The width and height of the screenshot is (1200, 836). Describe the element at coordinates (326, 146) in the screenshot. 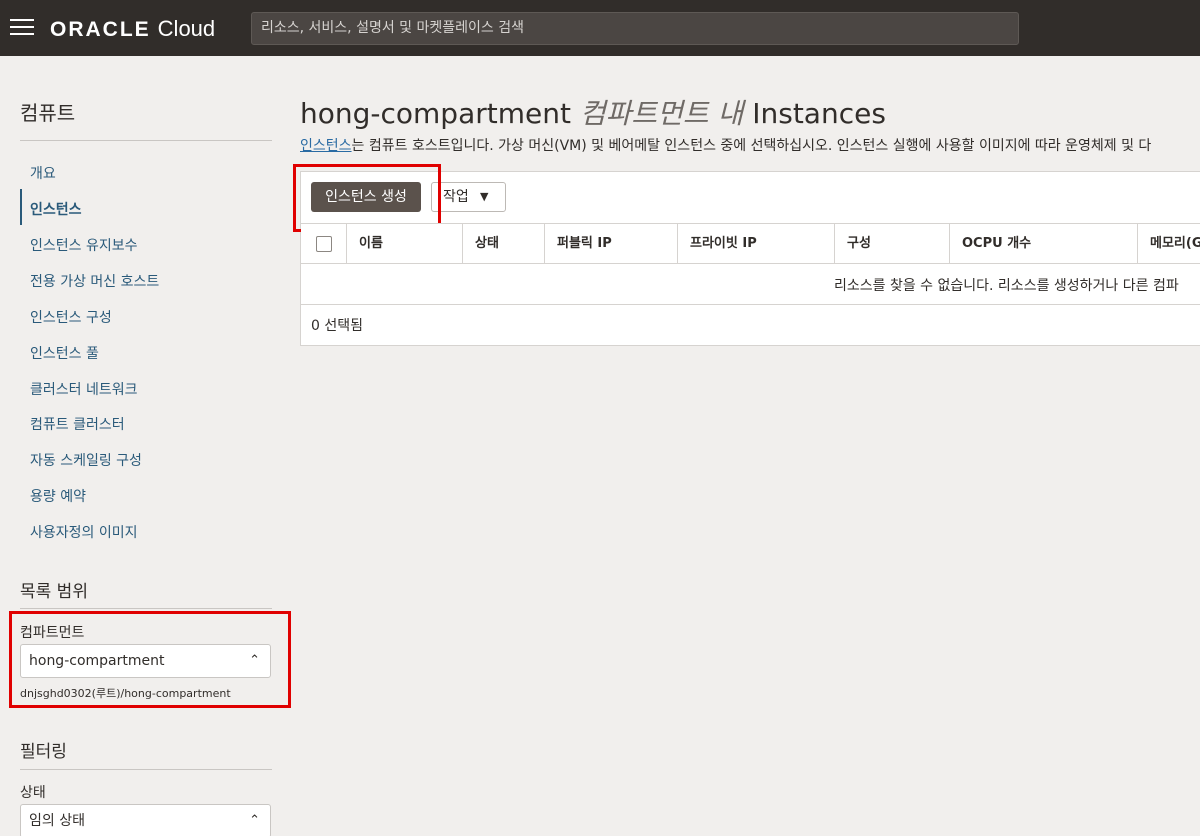

I see `instances-doc-link: 인스턴스` at that location.